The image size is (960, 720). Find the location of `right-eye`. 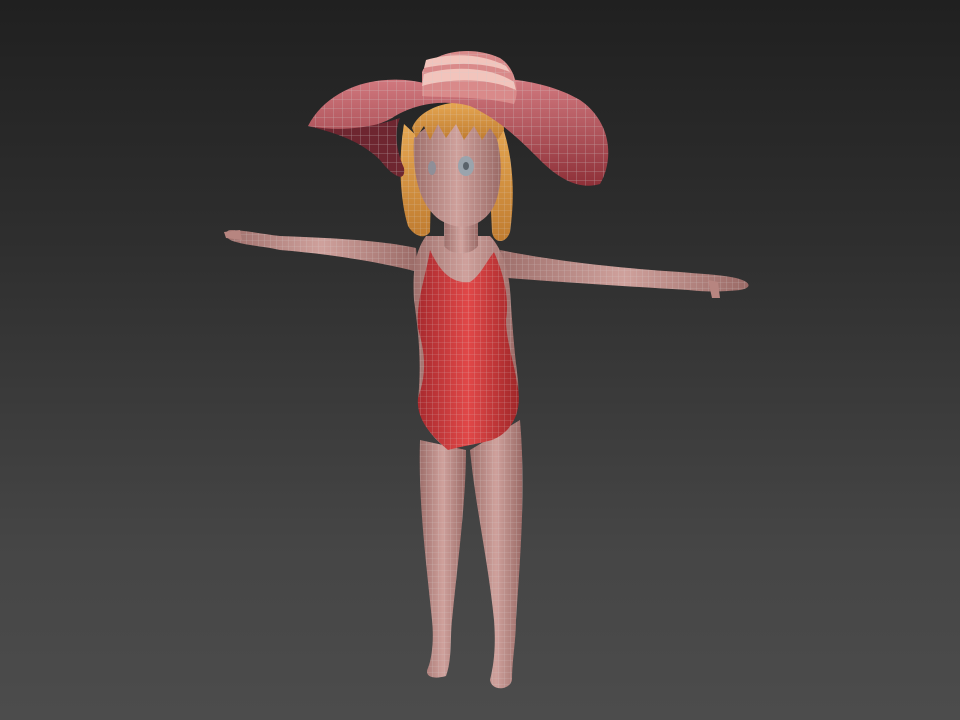

right-eye is located at coordinates (432, 168).